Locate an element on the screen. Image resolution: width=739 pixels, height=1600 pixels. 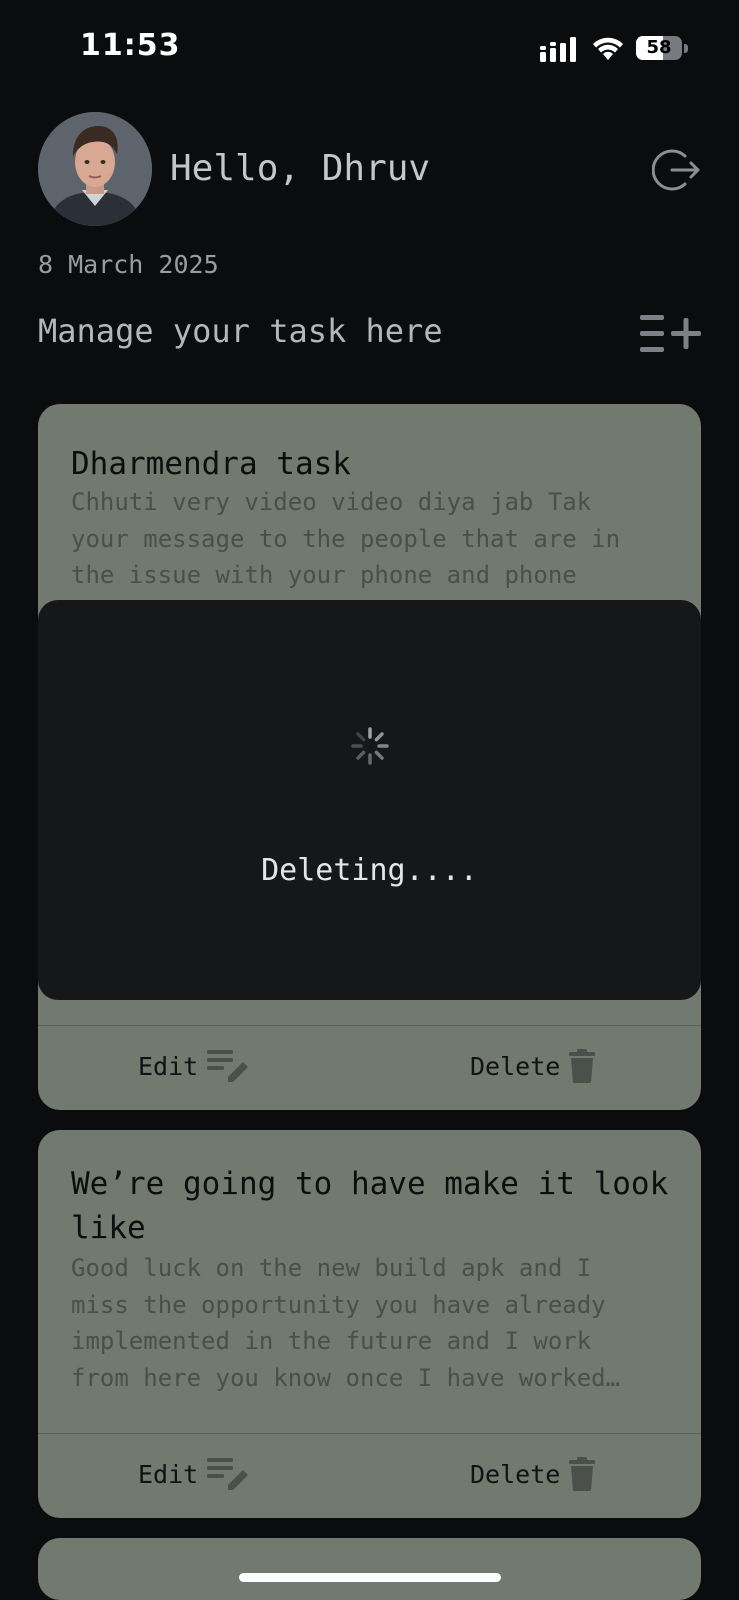
battery-icon: 58 is located at coordinates (662, 48).